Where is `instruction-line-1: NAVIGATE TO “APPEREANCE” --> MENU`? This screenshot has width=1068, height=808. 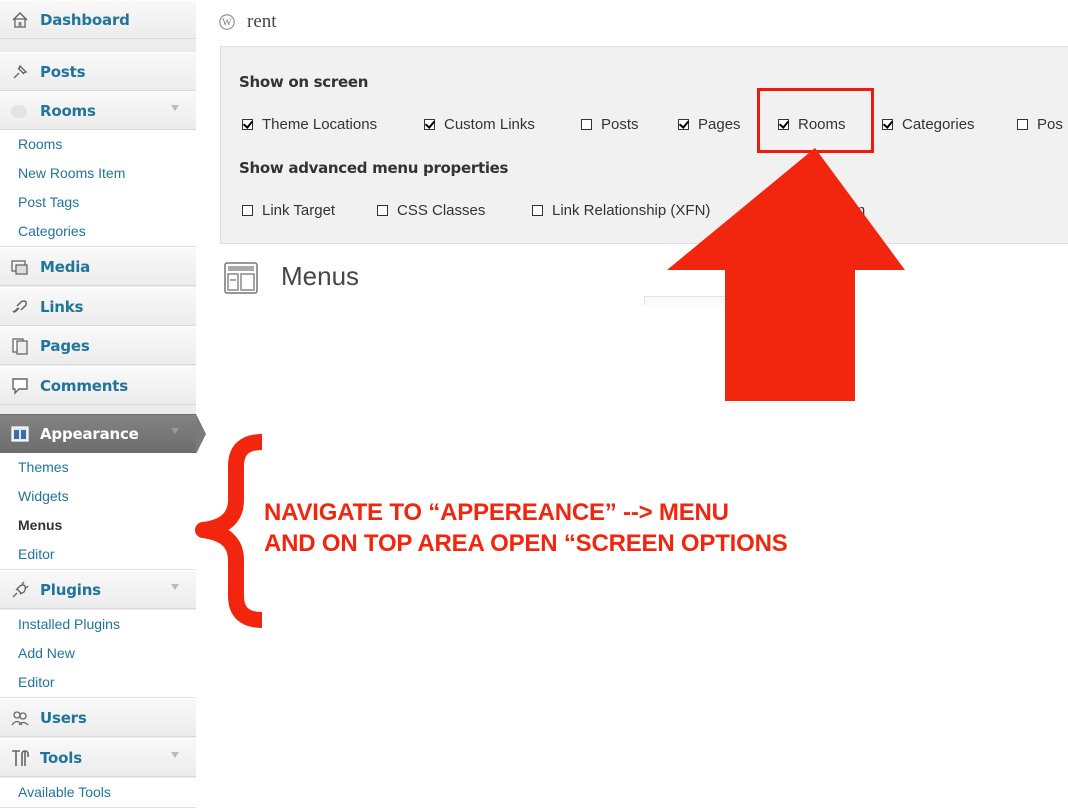
instruction-line-1: NAVIGATE TO “APPEREANCE” --> MENU is located at coordinates (496, 512).